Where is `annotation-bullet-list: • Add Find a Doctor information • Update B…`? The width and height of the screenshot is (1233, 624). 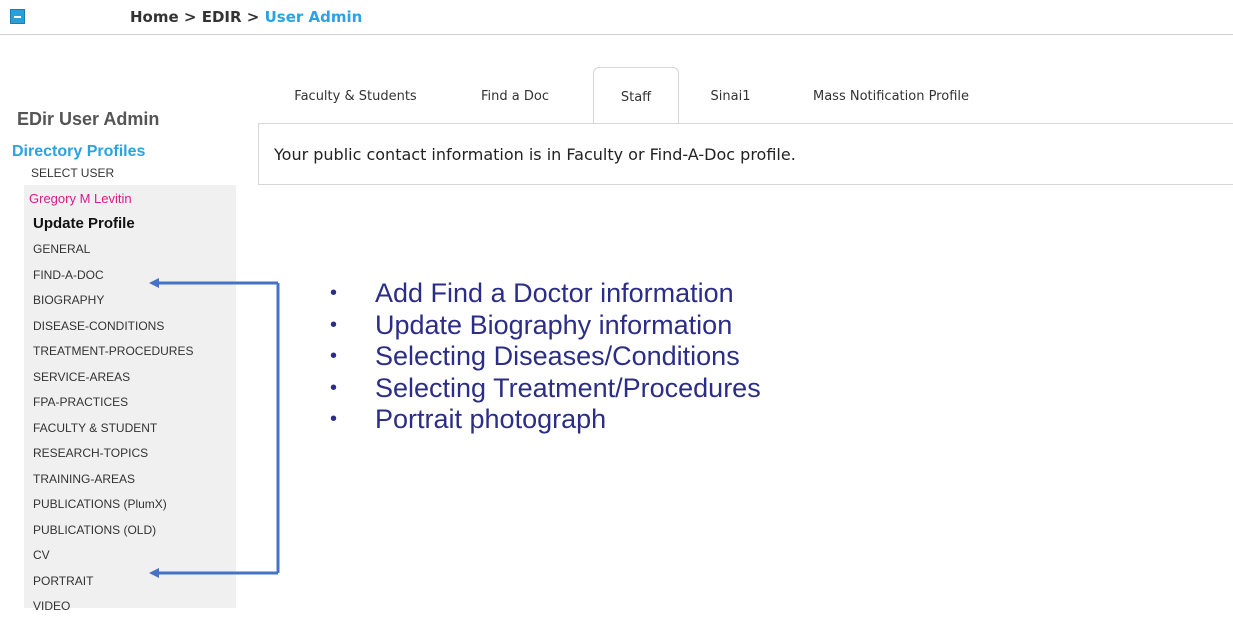
annotation-bullet-list: • Add Find a Doctor information • Update B… is located at coordinates (545, 357).